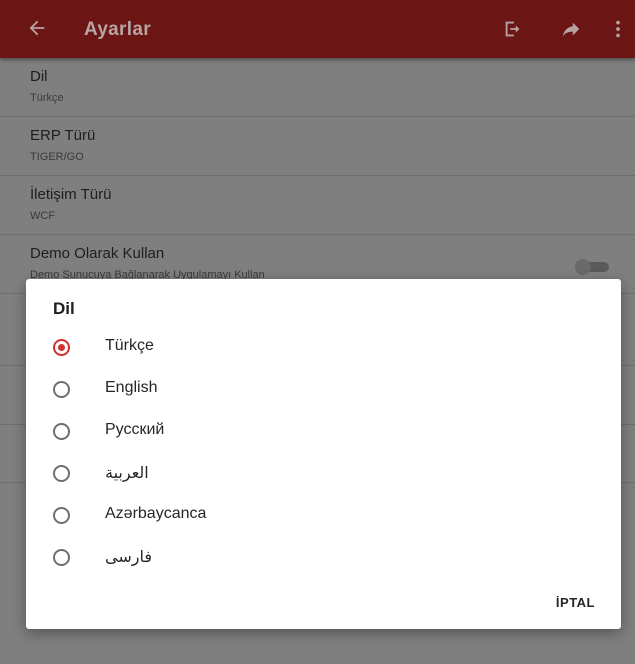  I want to click on app-bar: Ayarlar, so click(317, 29).